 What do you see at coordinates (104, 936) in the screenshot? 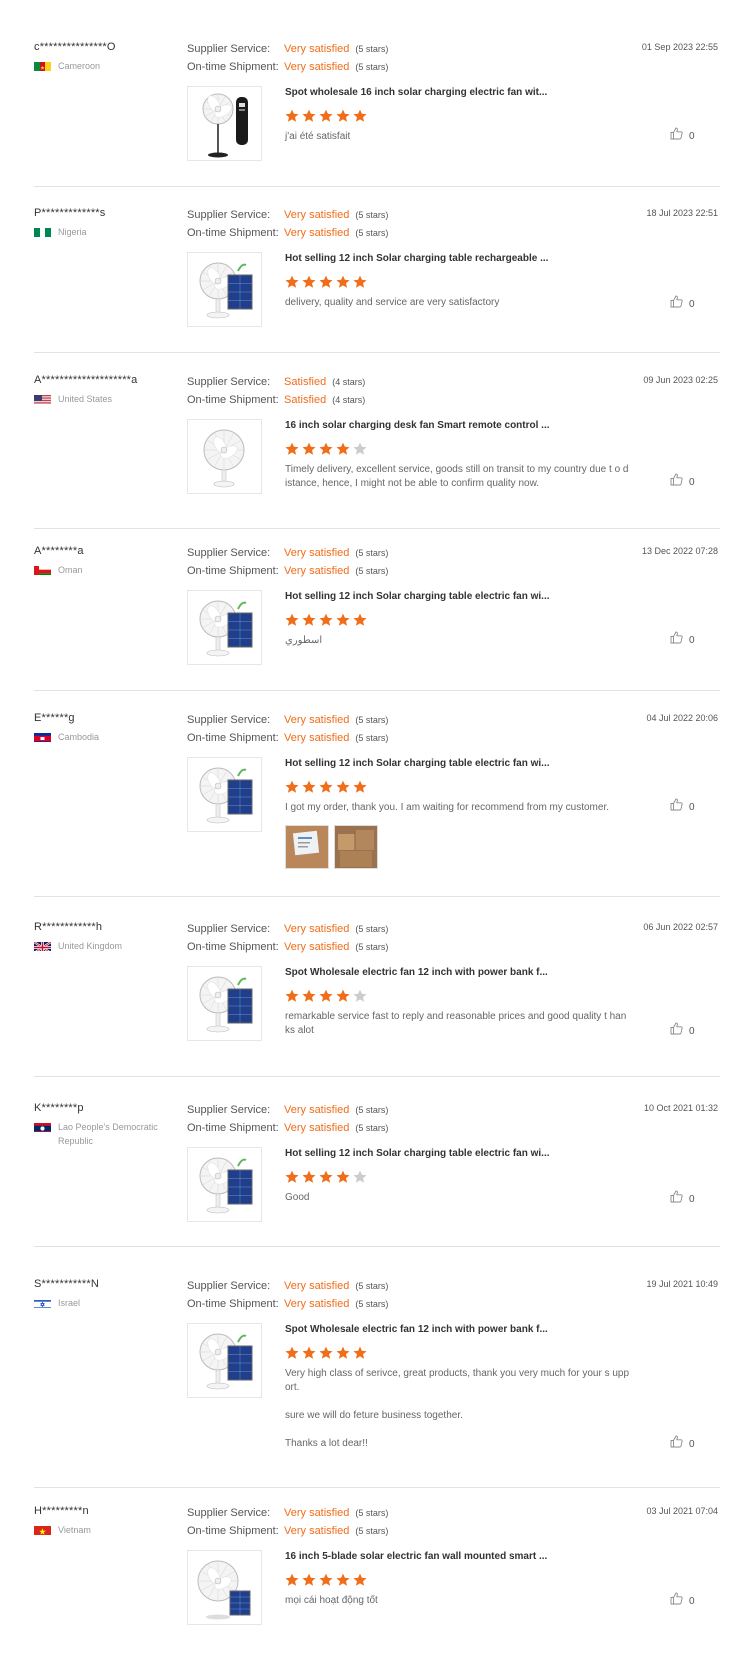
I see `buyer-info: R************h United Kingdom` at bounding box center [104, 936].